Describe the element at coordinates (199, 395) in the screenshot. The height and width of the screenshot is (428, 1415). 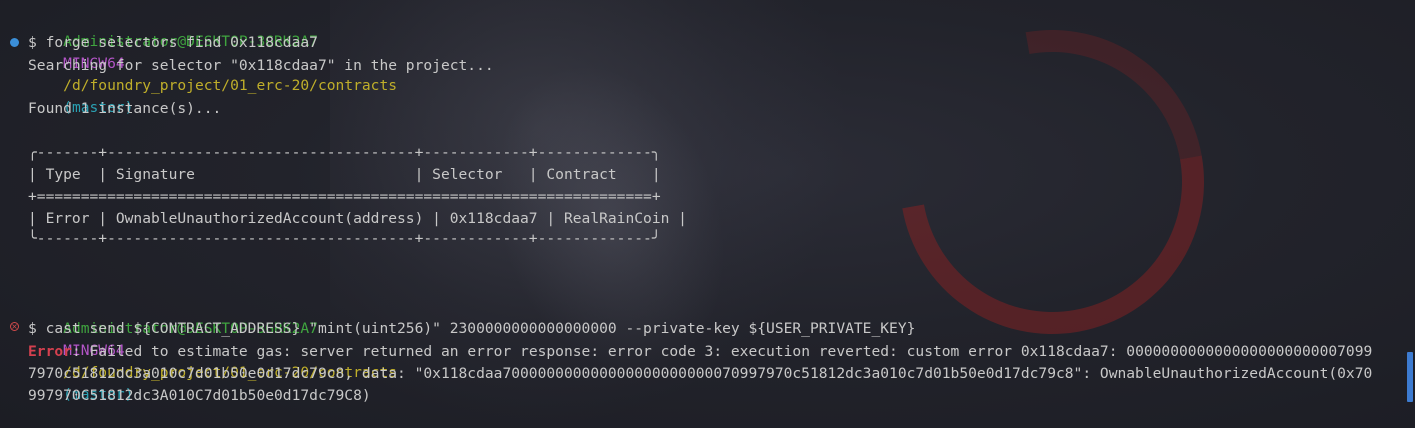
I see `error-message-line: 997970C51812dc3A010C7d01b50e0d17dc79C8)` at that location.